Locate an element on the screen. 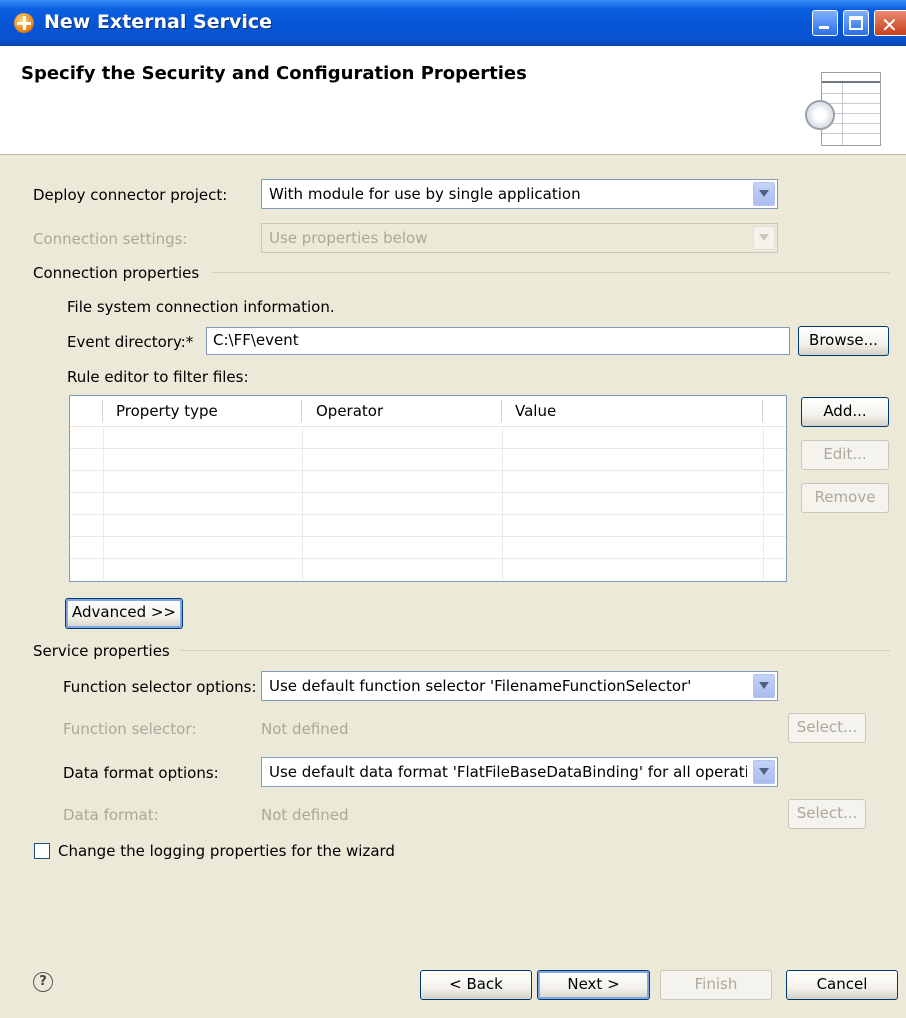 This screenshot has height=1018, width=906. close-button: ✕ is located at coordinates (890, 23).